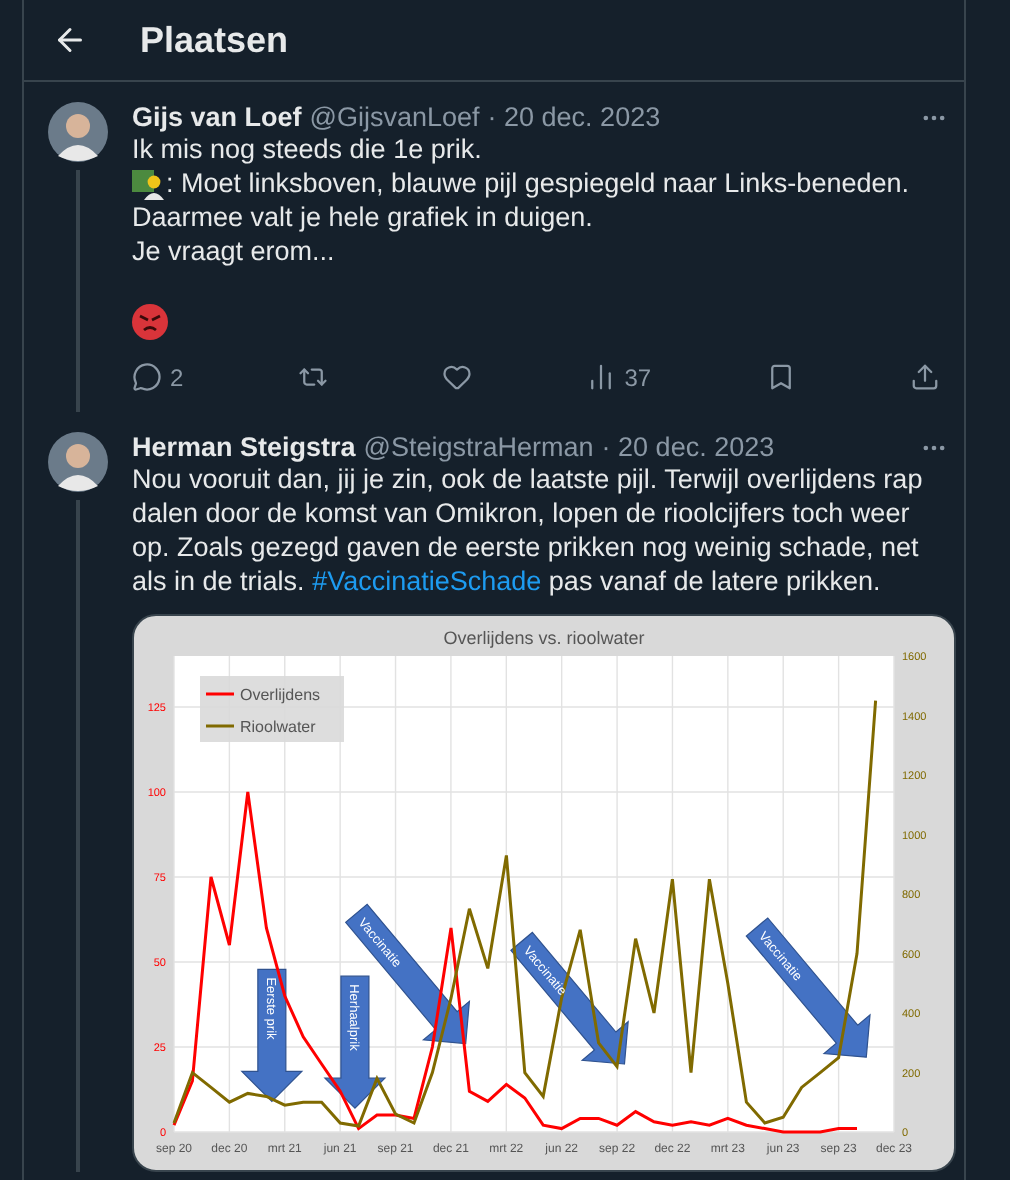  What do you see at coordinates (148, 183) in the screenshot?
I see `teacher-emoji-icon` at bounding box center [148, 183].